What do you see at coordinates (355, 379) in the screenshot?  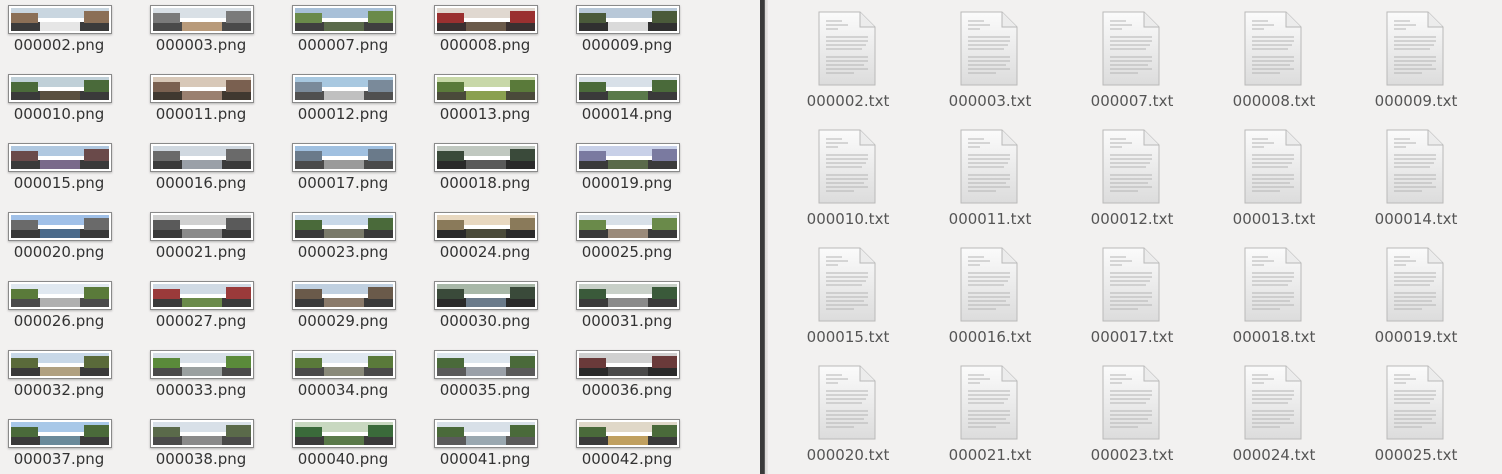 I see `png-file-item: 000034.png` at bounding box center [355, 379].